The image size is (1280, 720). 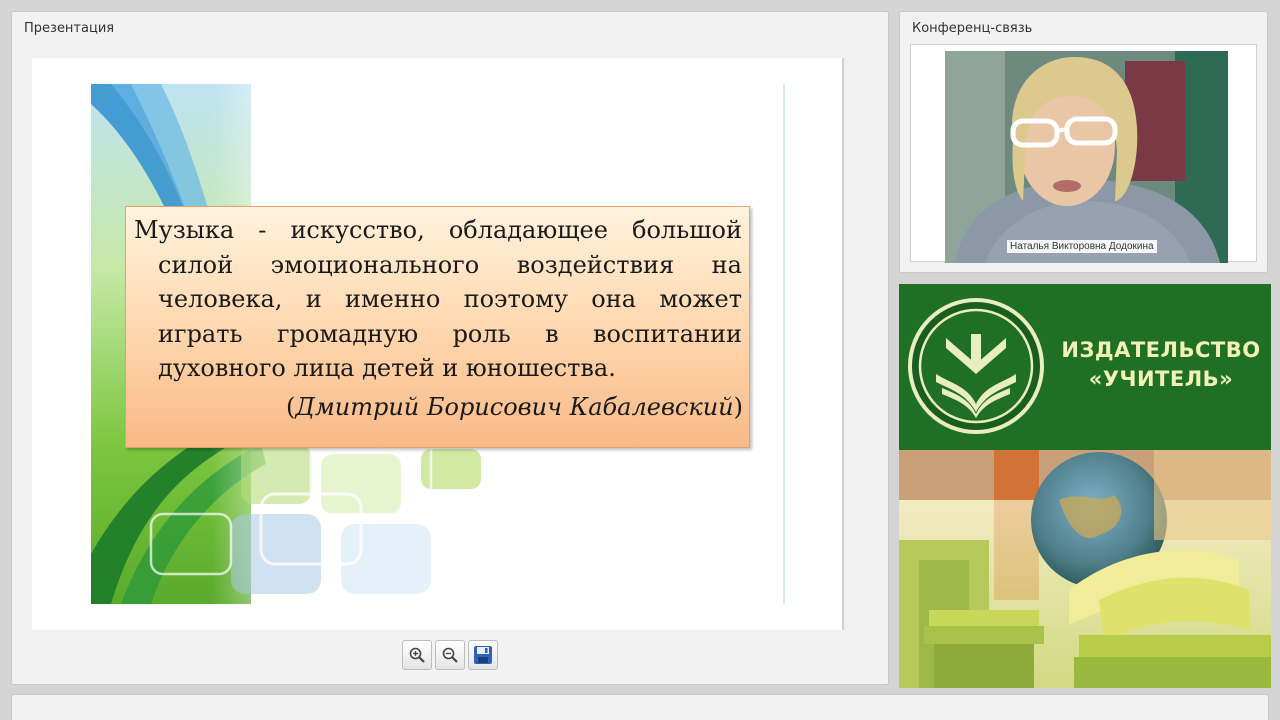 What do you see at coordinates (438, 230) in the screenshot?
I see `quote-line: Музыка - искусство, обладающее большой` at bounding box center [438, 230].